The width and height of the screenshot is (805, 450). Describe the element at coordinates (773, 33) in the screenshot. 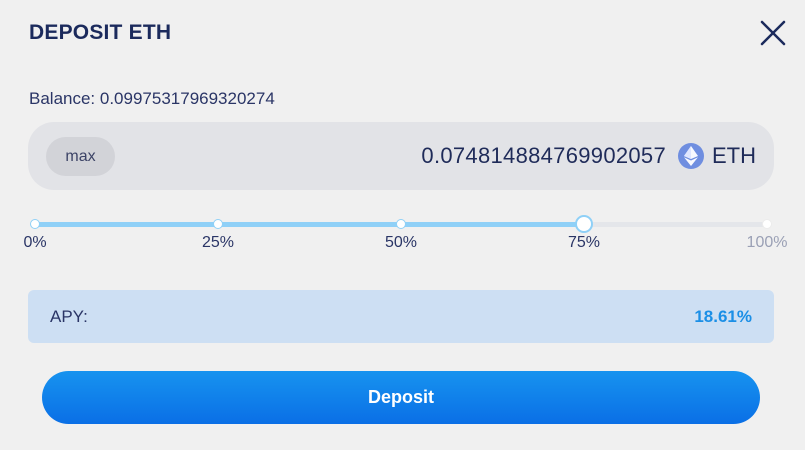

I see `close-icon` at that location.